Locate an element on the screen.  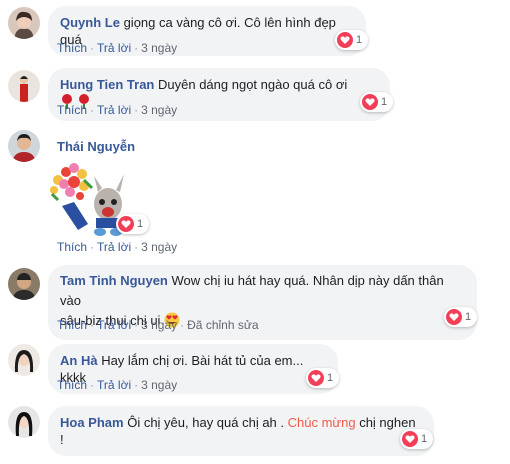
comment-text: Duyên dáng ngọt ngào quá cô ơi is located at coordinates (253, 84).